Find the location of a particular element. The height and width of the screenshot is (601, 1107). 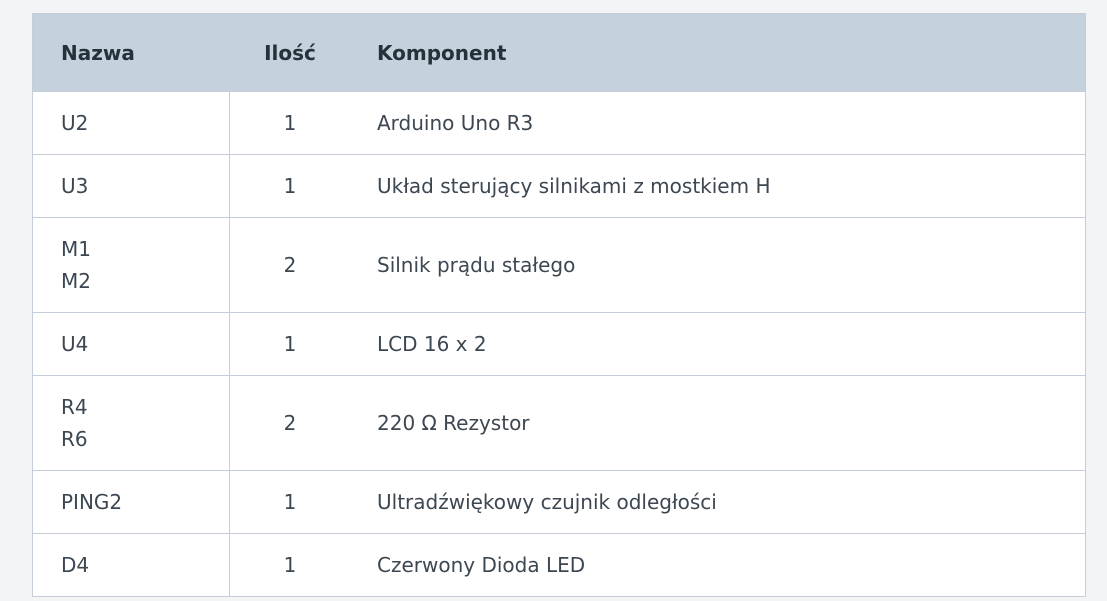

table-header: Nazwa Ilość Komponent is located at coordinates (559, 52).